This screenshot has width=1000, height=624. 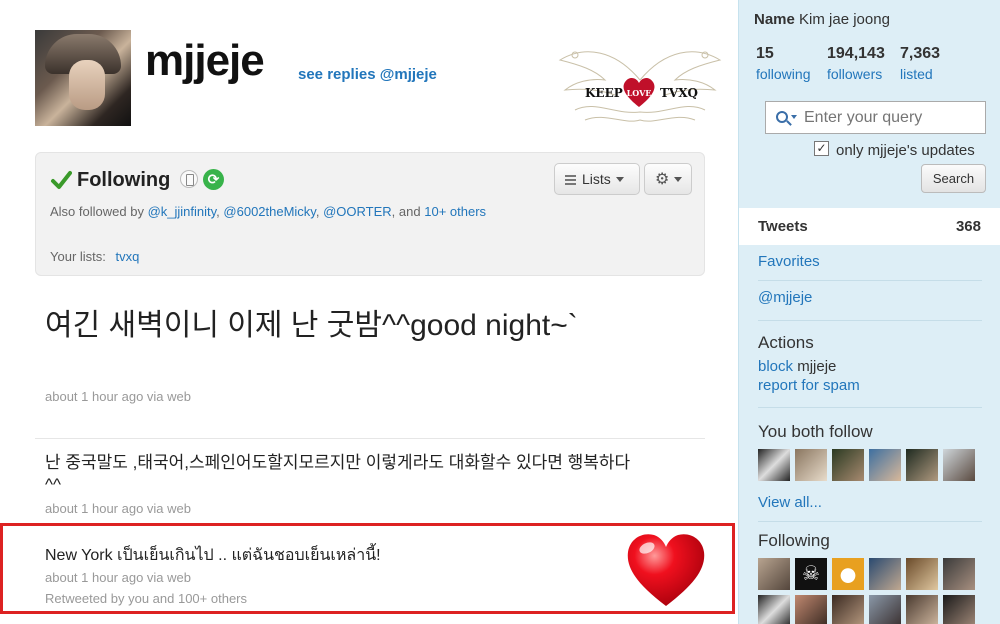 What do you see at coordinates (639, 93) in the screenshot?
I see `banner-love: LOVE` at bounding box center [639, 93].